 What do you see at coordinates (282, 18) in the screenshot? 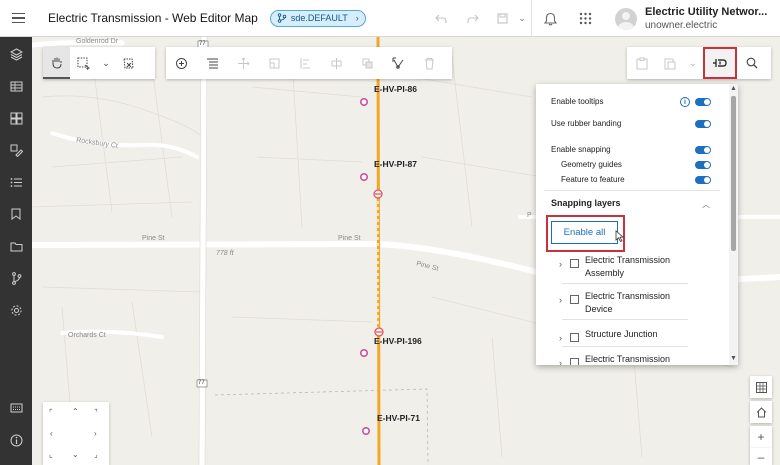
I see `branch-version-icon` at bounding box center [282, 18].